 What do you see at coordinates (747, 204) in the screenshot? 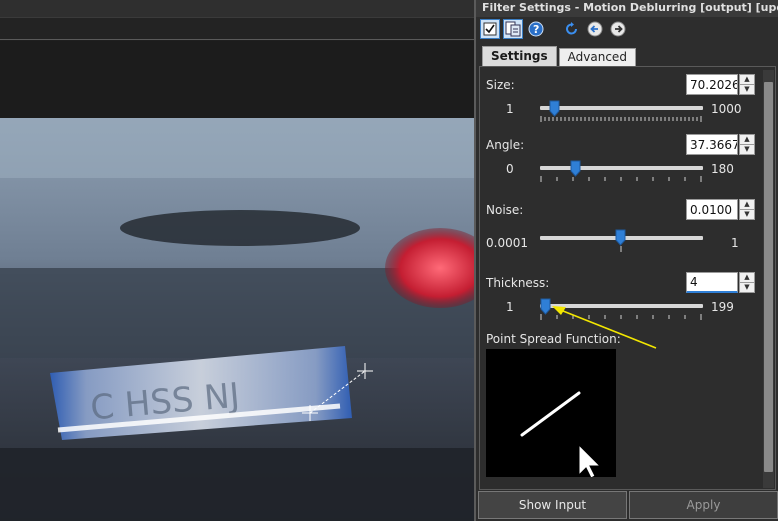
I see `noise-up-button: ▲` at bounding box center [747, 204].